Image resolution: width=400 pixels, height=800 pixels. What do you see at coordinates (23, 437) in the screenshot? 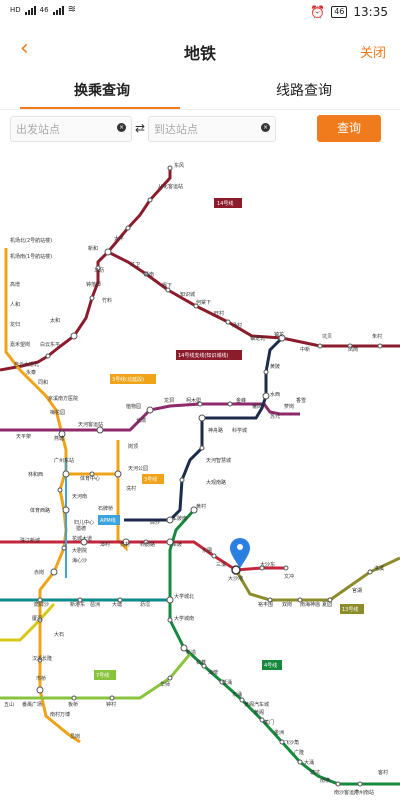
I see `station-label: 天平架` at bounding box center [23, 437].